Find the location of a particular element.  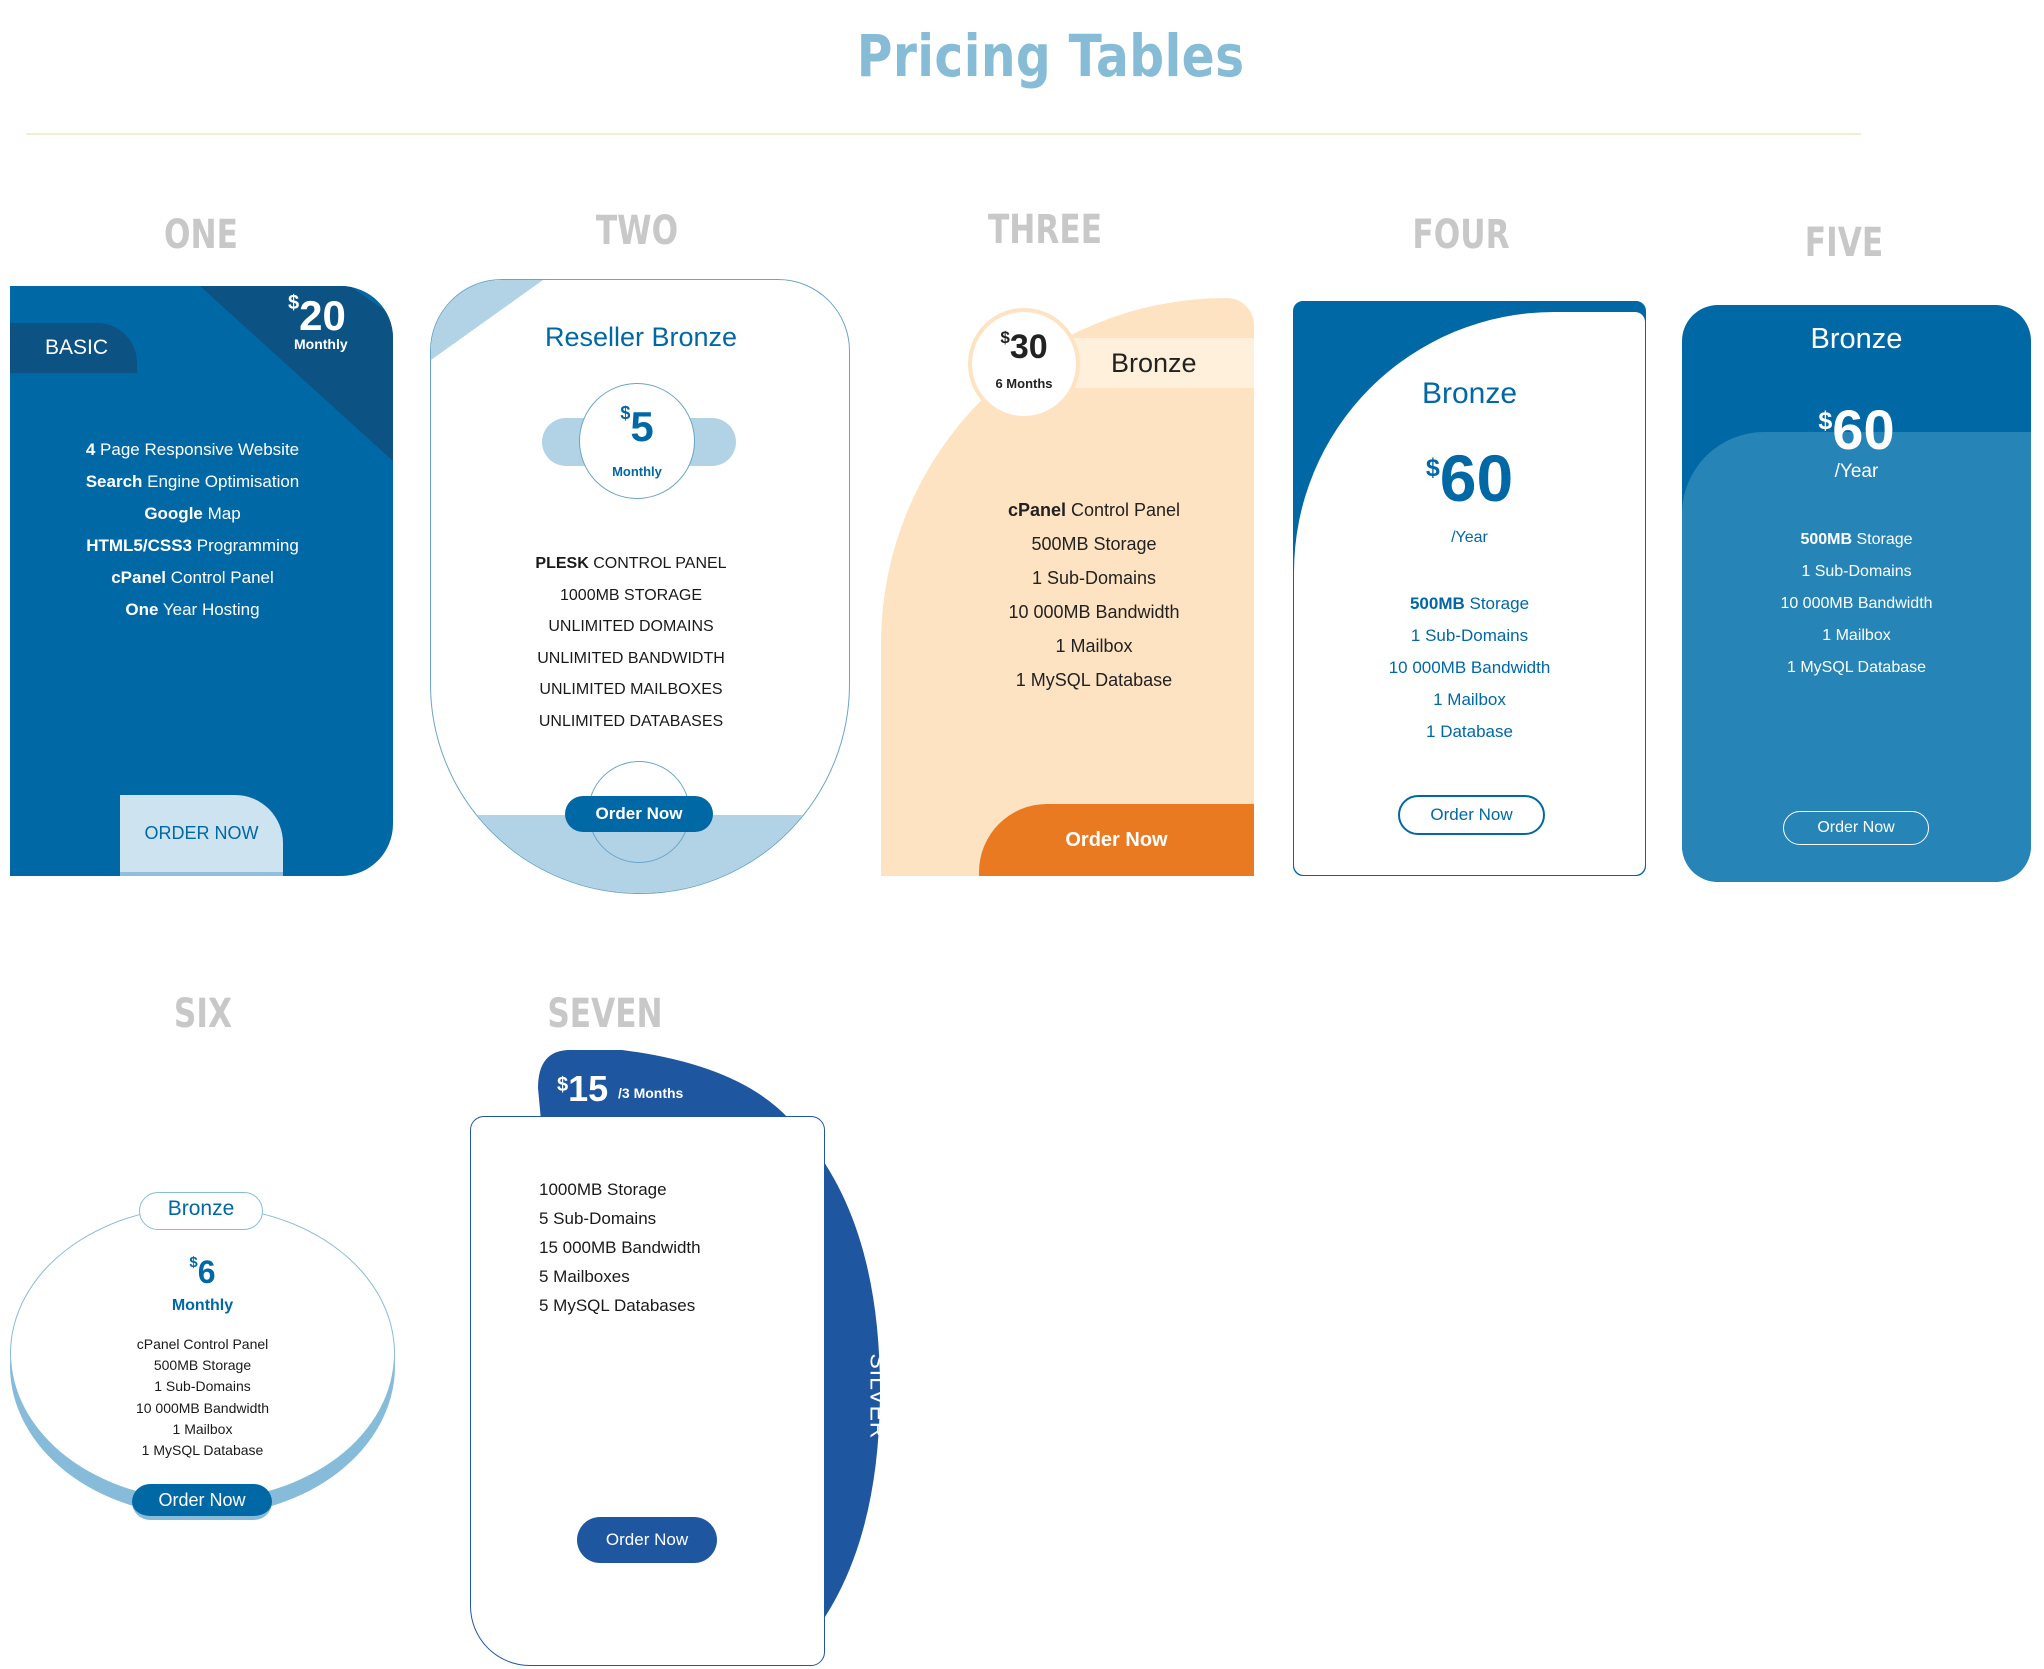

feature-item: Search Engine Optimisation is located at coordinates (192, 481).